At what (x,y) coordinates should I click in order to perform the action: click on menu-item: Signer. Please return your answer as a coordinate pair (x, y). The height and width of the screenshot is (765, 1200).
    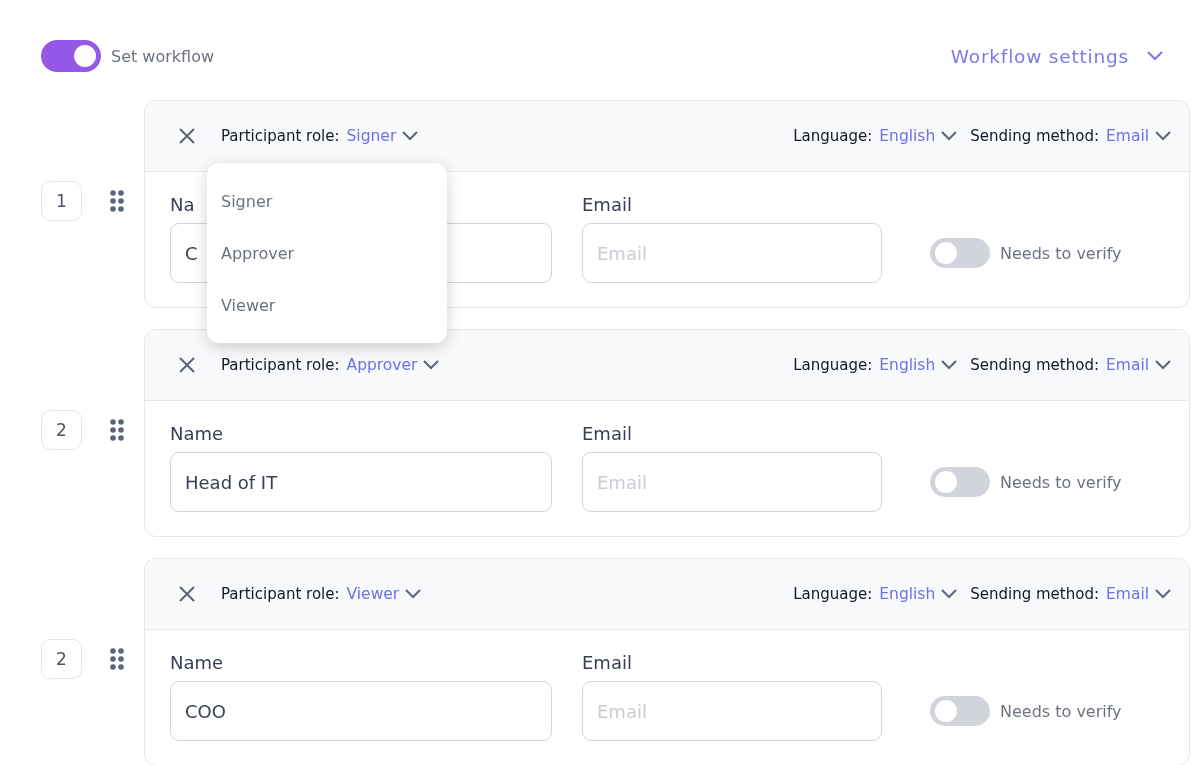
    Looking at the image, I should click on (327, 202).